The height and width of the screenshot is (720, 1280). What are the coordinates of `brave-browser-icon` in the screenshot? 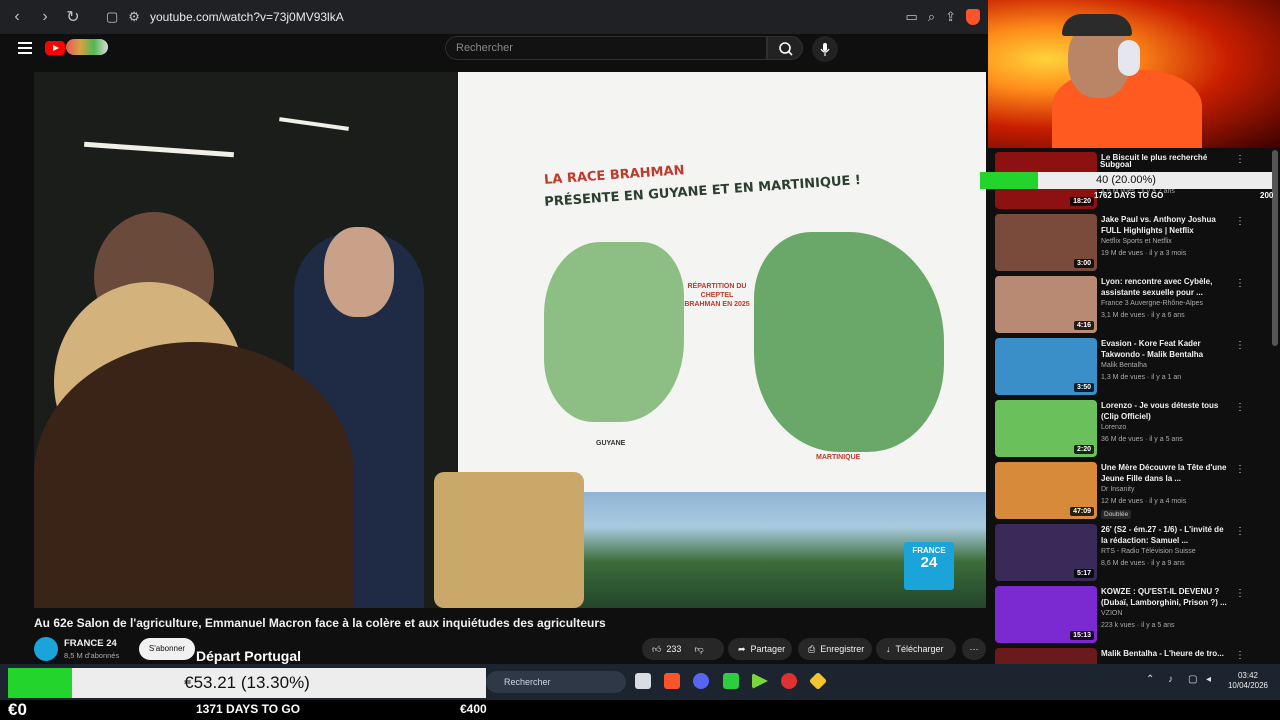 It's located at (672, 681).